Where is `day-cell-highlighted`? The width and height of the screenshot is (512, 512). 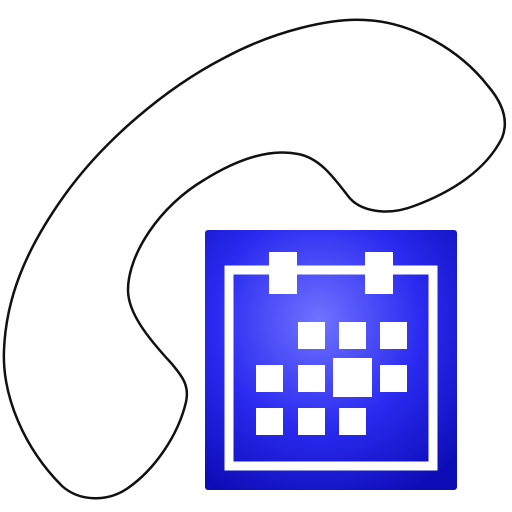
day-cell-highlighted is located at coordinates (352, 377).